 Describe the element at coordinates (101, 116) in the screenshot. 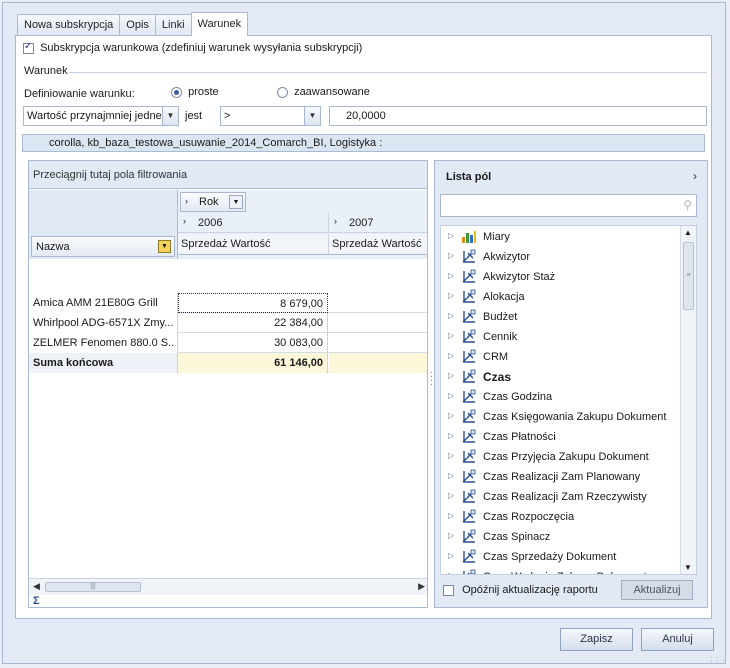

I see `condition-field-combo: Wartość przynajmniej jedne ▼` at that location.